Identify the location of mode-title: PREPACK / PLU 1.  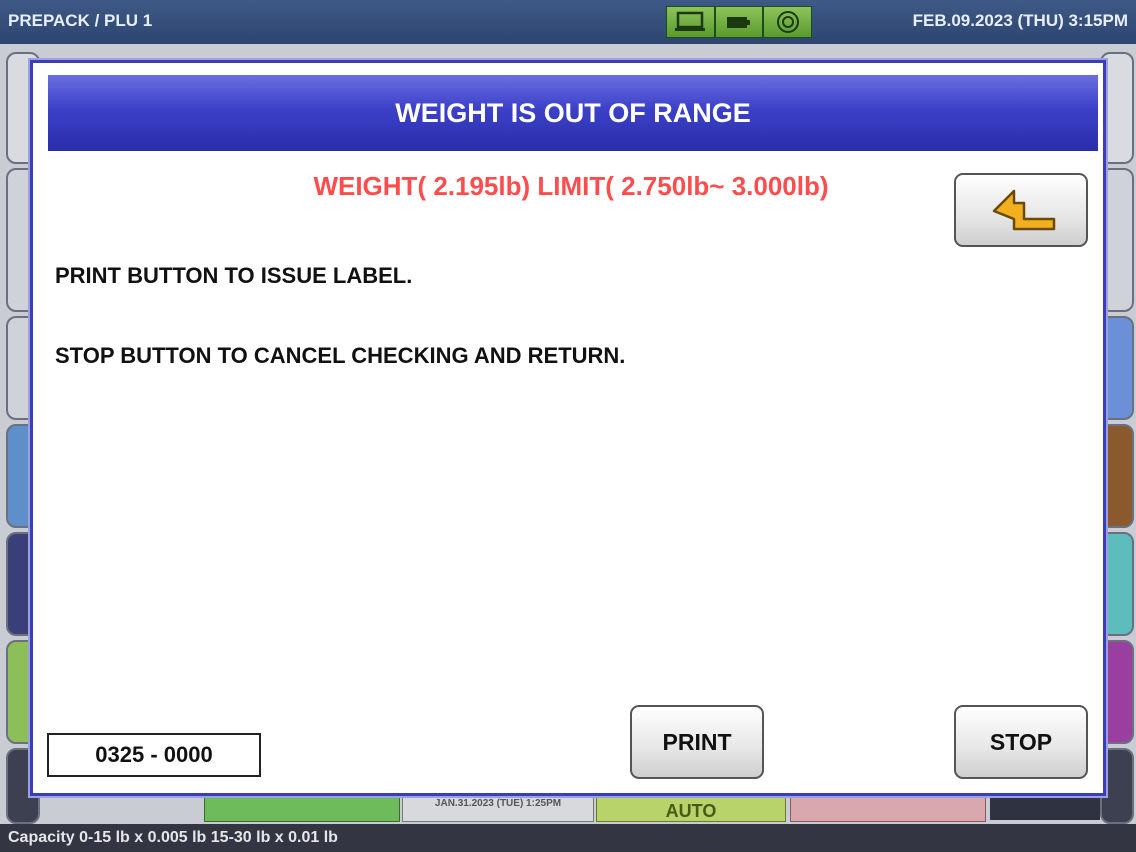
(80, 20).